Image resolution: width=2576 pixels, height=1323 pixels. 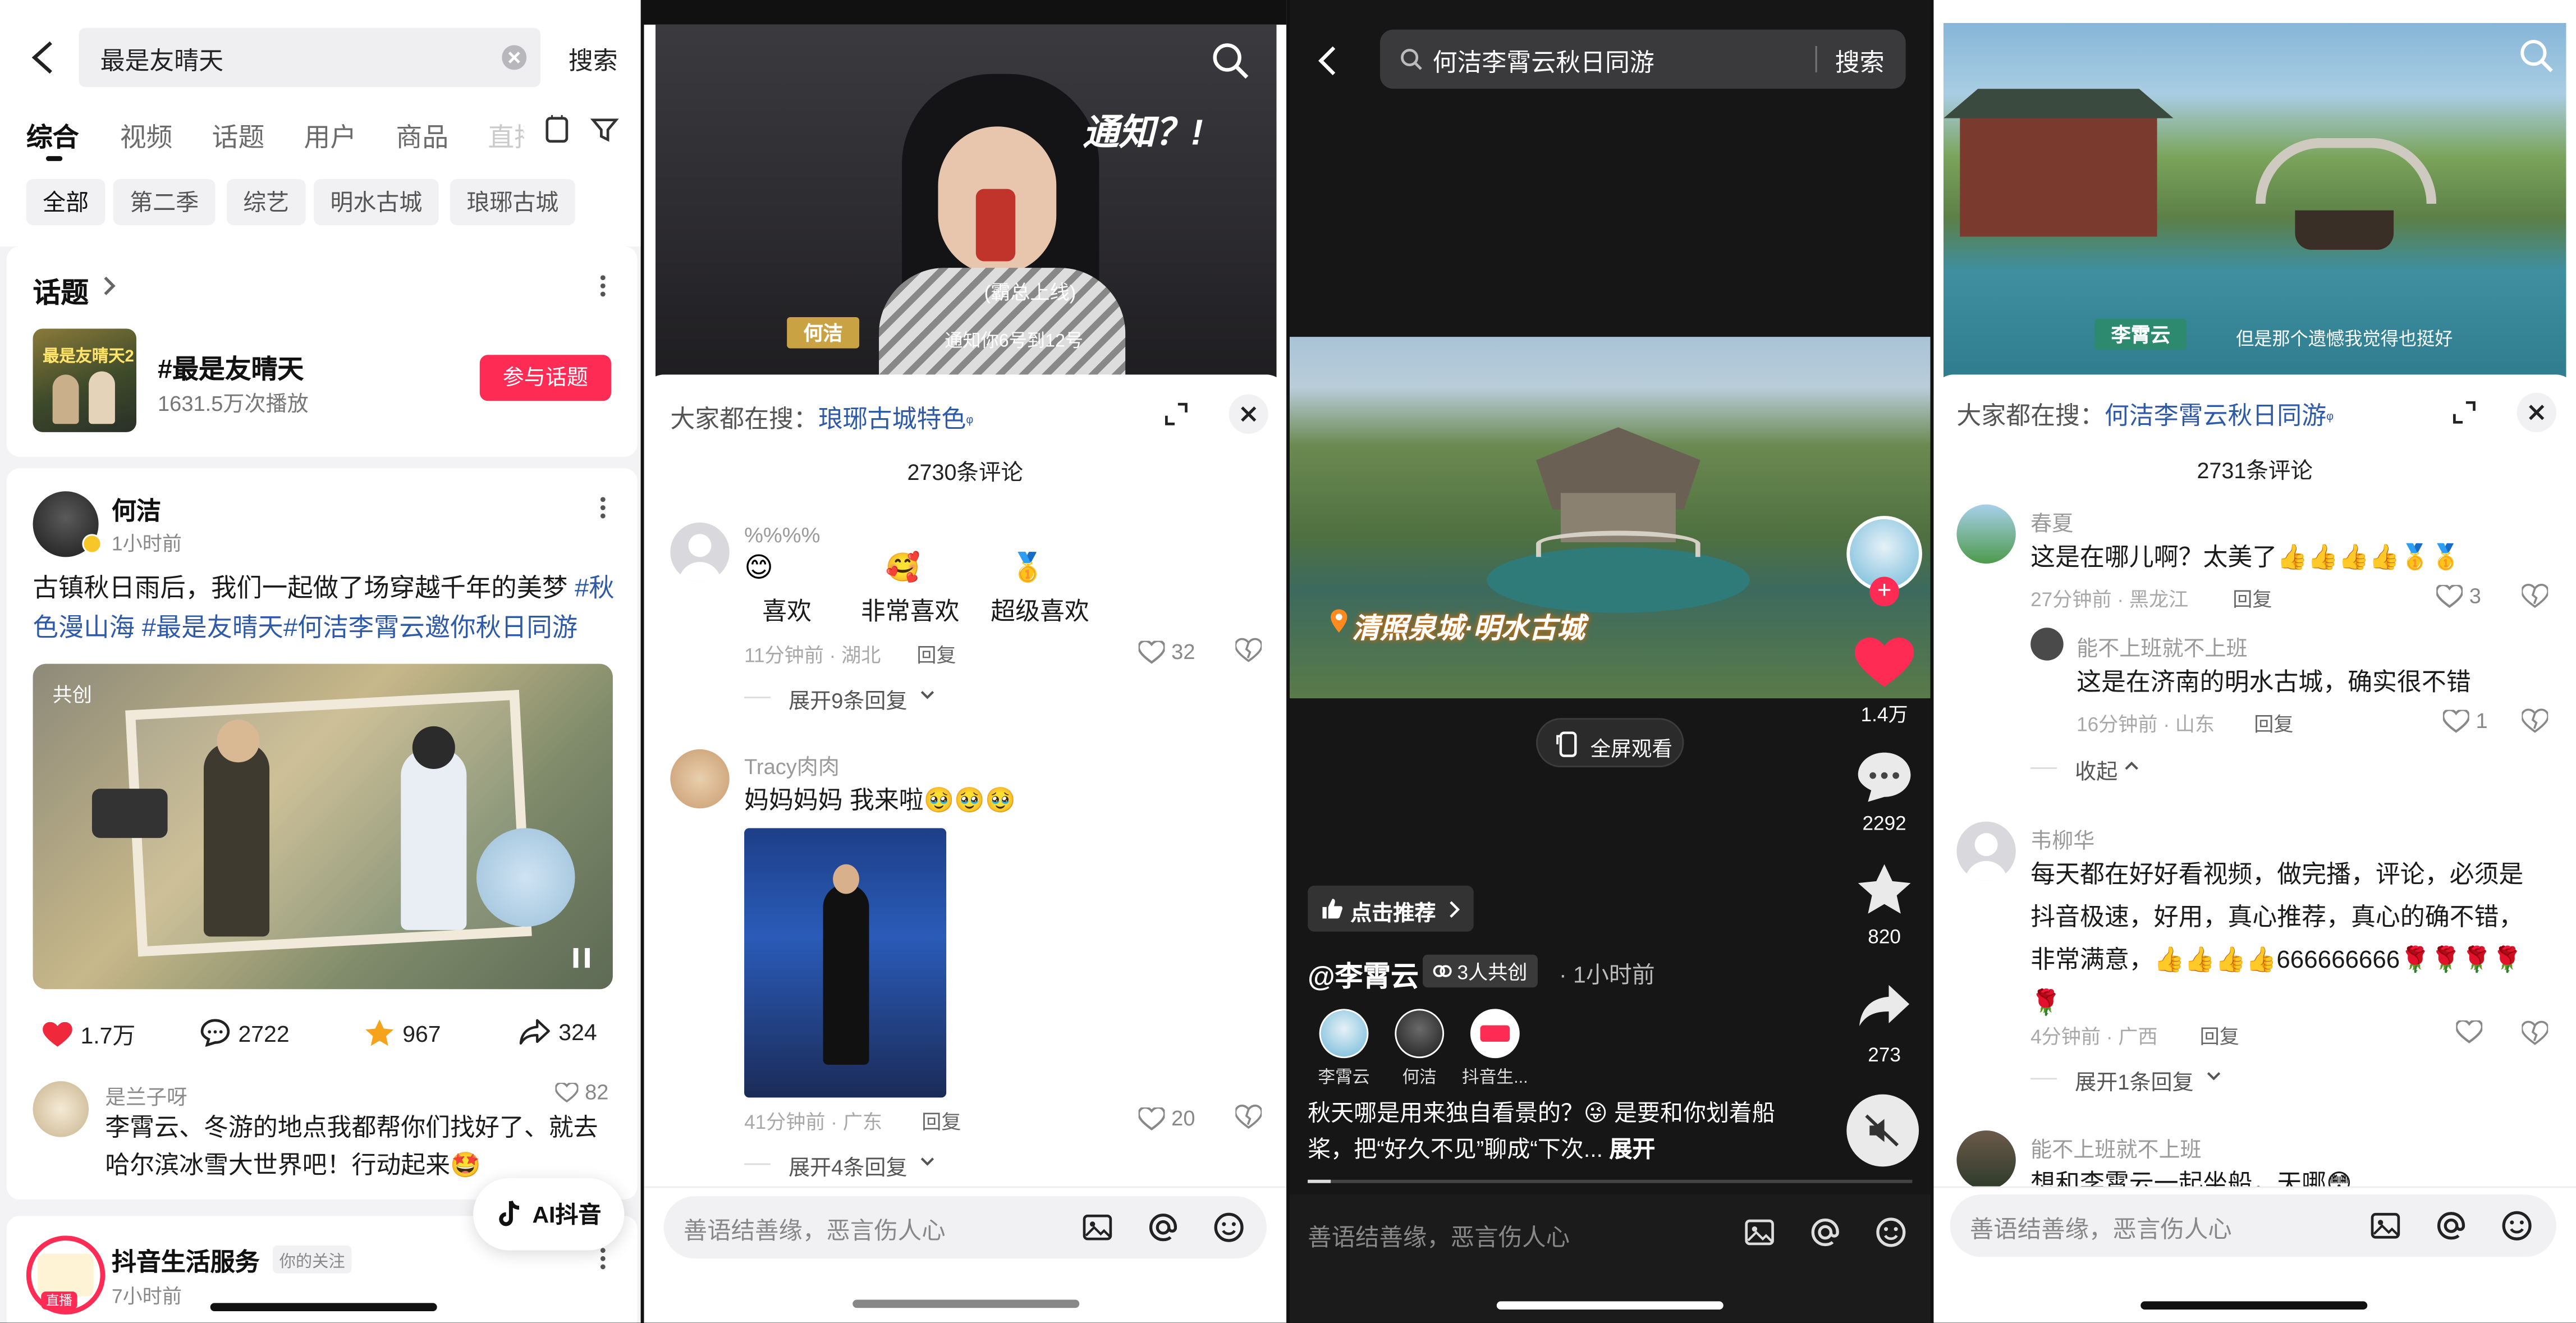 I want to click on recommend-button: 点击推荐, so click(x=1391, y=909).